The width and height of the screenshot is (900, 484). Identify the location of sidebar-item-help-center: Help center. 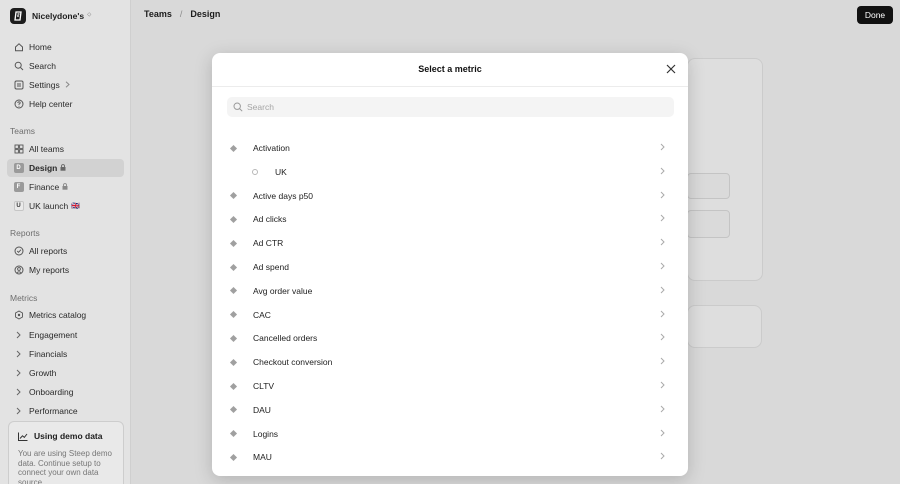
(65, 104).